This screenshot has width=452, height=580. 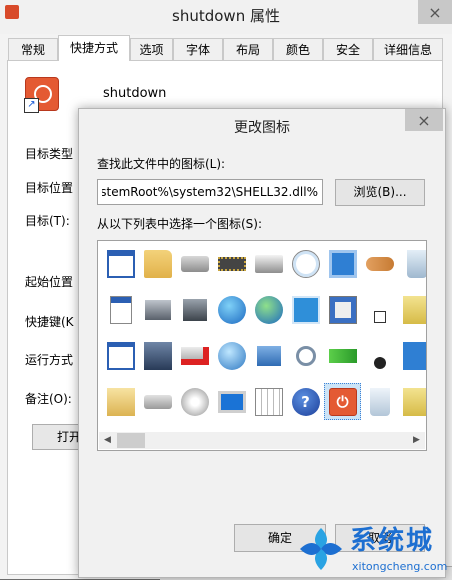 I want to click on shortcut-window-icon, so click(x=342, y=309).